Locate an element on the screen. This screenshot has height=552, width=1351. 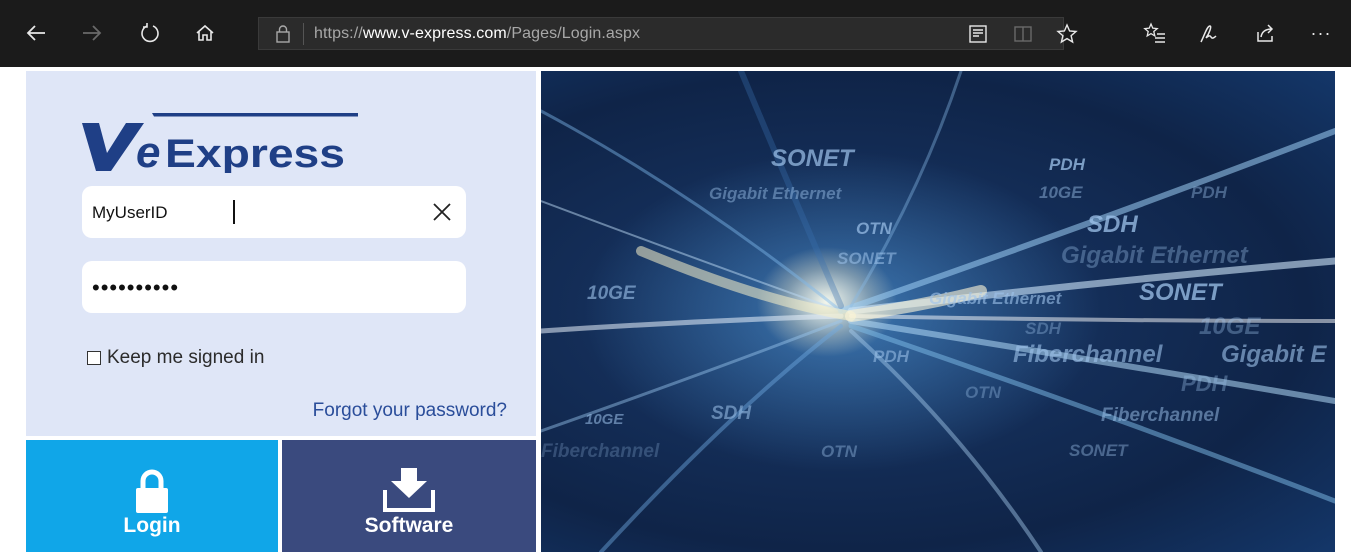
forward-icon is located at coordinates (92, 33).